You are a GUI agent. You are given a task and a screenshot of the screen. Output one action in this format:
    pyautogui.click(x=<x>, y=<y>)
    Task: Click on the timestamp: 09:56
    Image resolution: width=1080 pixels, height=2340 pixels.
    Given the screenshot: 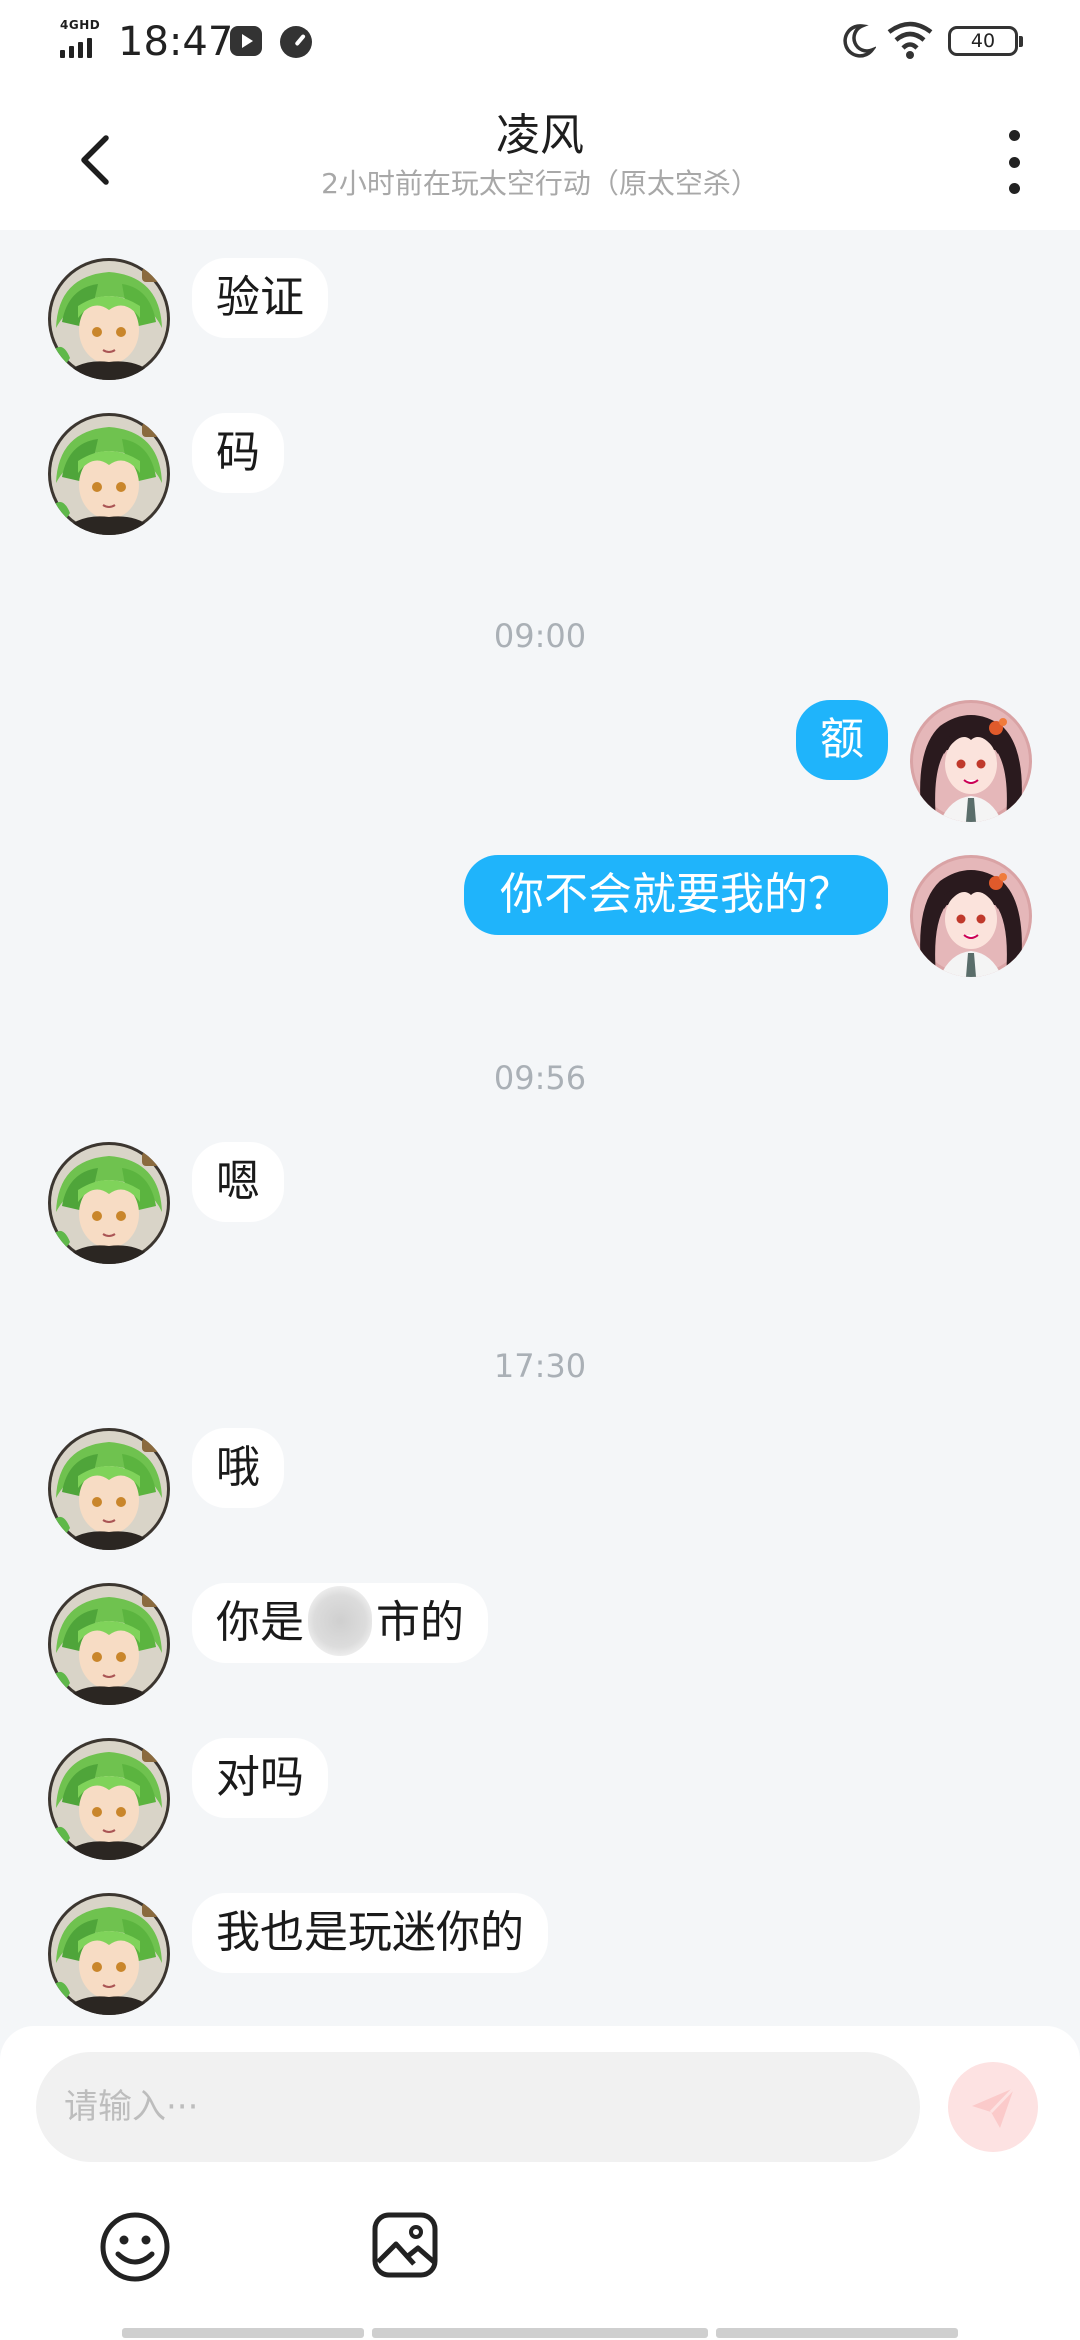 What is the action you would take?
    pyautogui.click(x=540, y=1078)
    